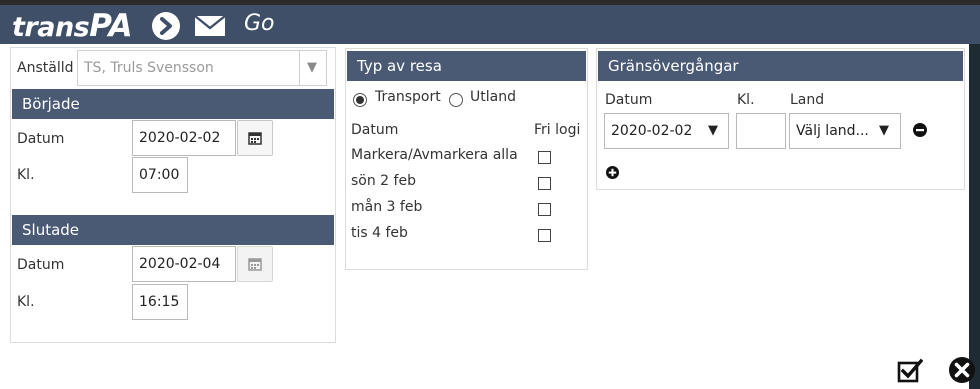  Describe the element at coordinates (557, 130) in the screenshot. I see `trip-free-lodging-header: Fri logi` at that location.